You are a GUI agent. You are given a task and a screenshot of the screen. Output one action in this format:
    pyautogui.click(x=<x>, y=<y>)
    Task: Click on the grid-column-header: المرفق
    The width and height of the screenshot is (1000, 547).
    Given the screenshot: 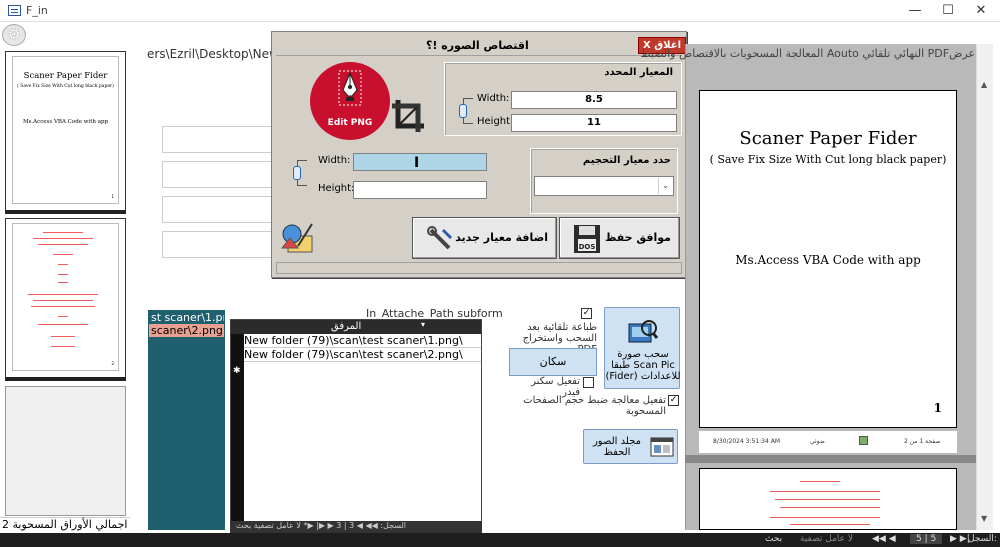 What is the action you would take?
    pyautogui.click(x=346, y=326)
    